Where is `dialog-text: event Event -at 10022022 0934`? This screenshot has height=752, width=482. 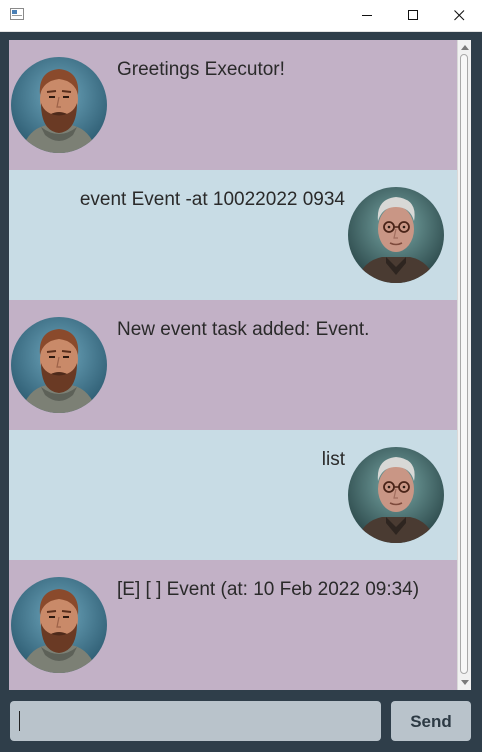 dialog-text: event Event -at 10022022 0934 is located at coordinates (212, 199).